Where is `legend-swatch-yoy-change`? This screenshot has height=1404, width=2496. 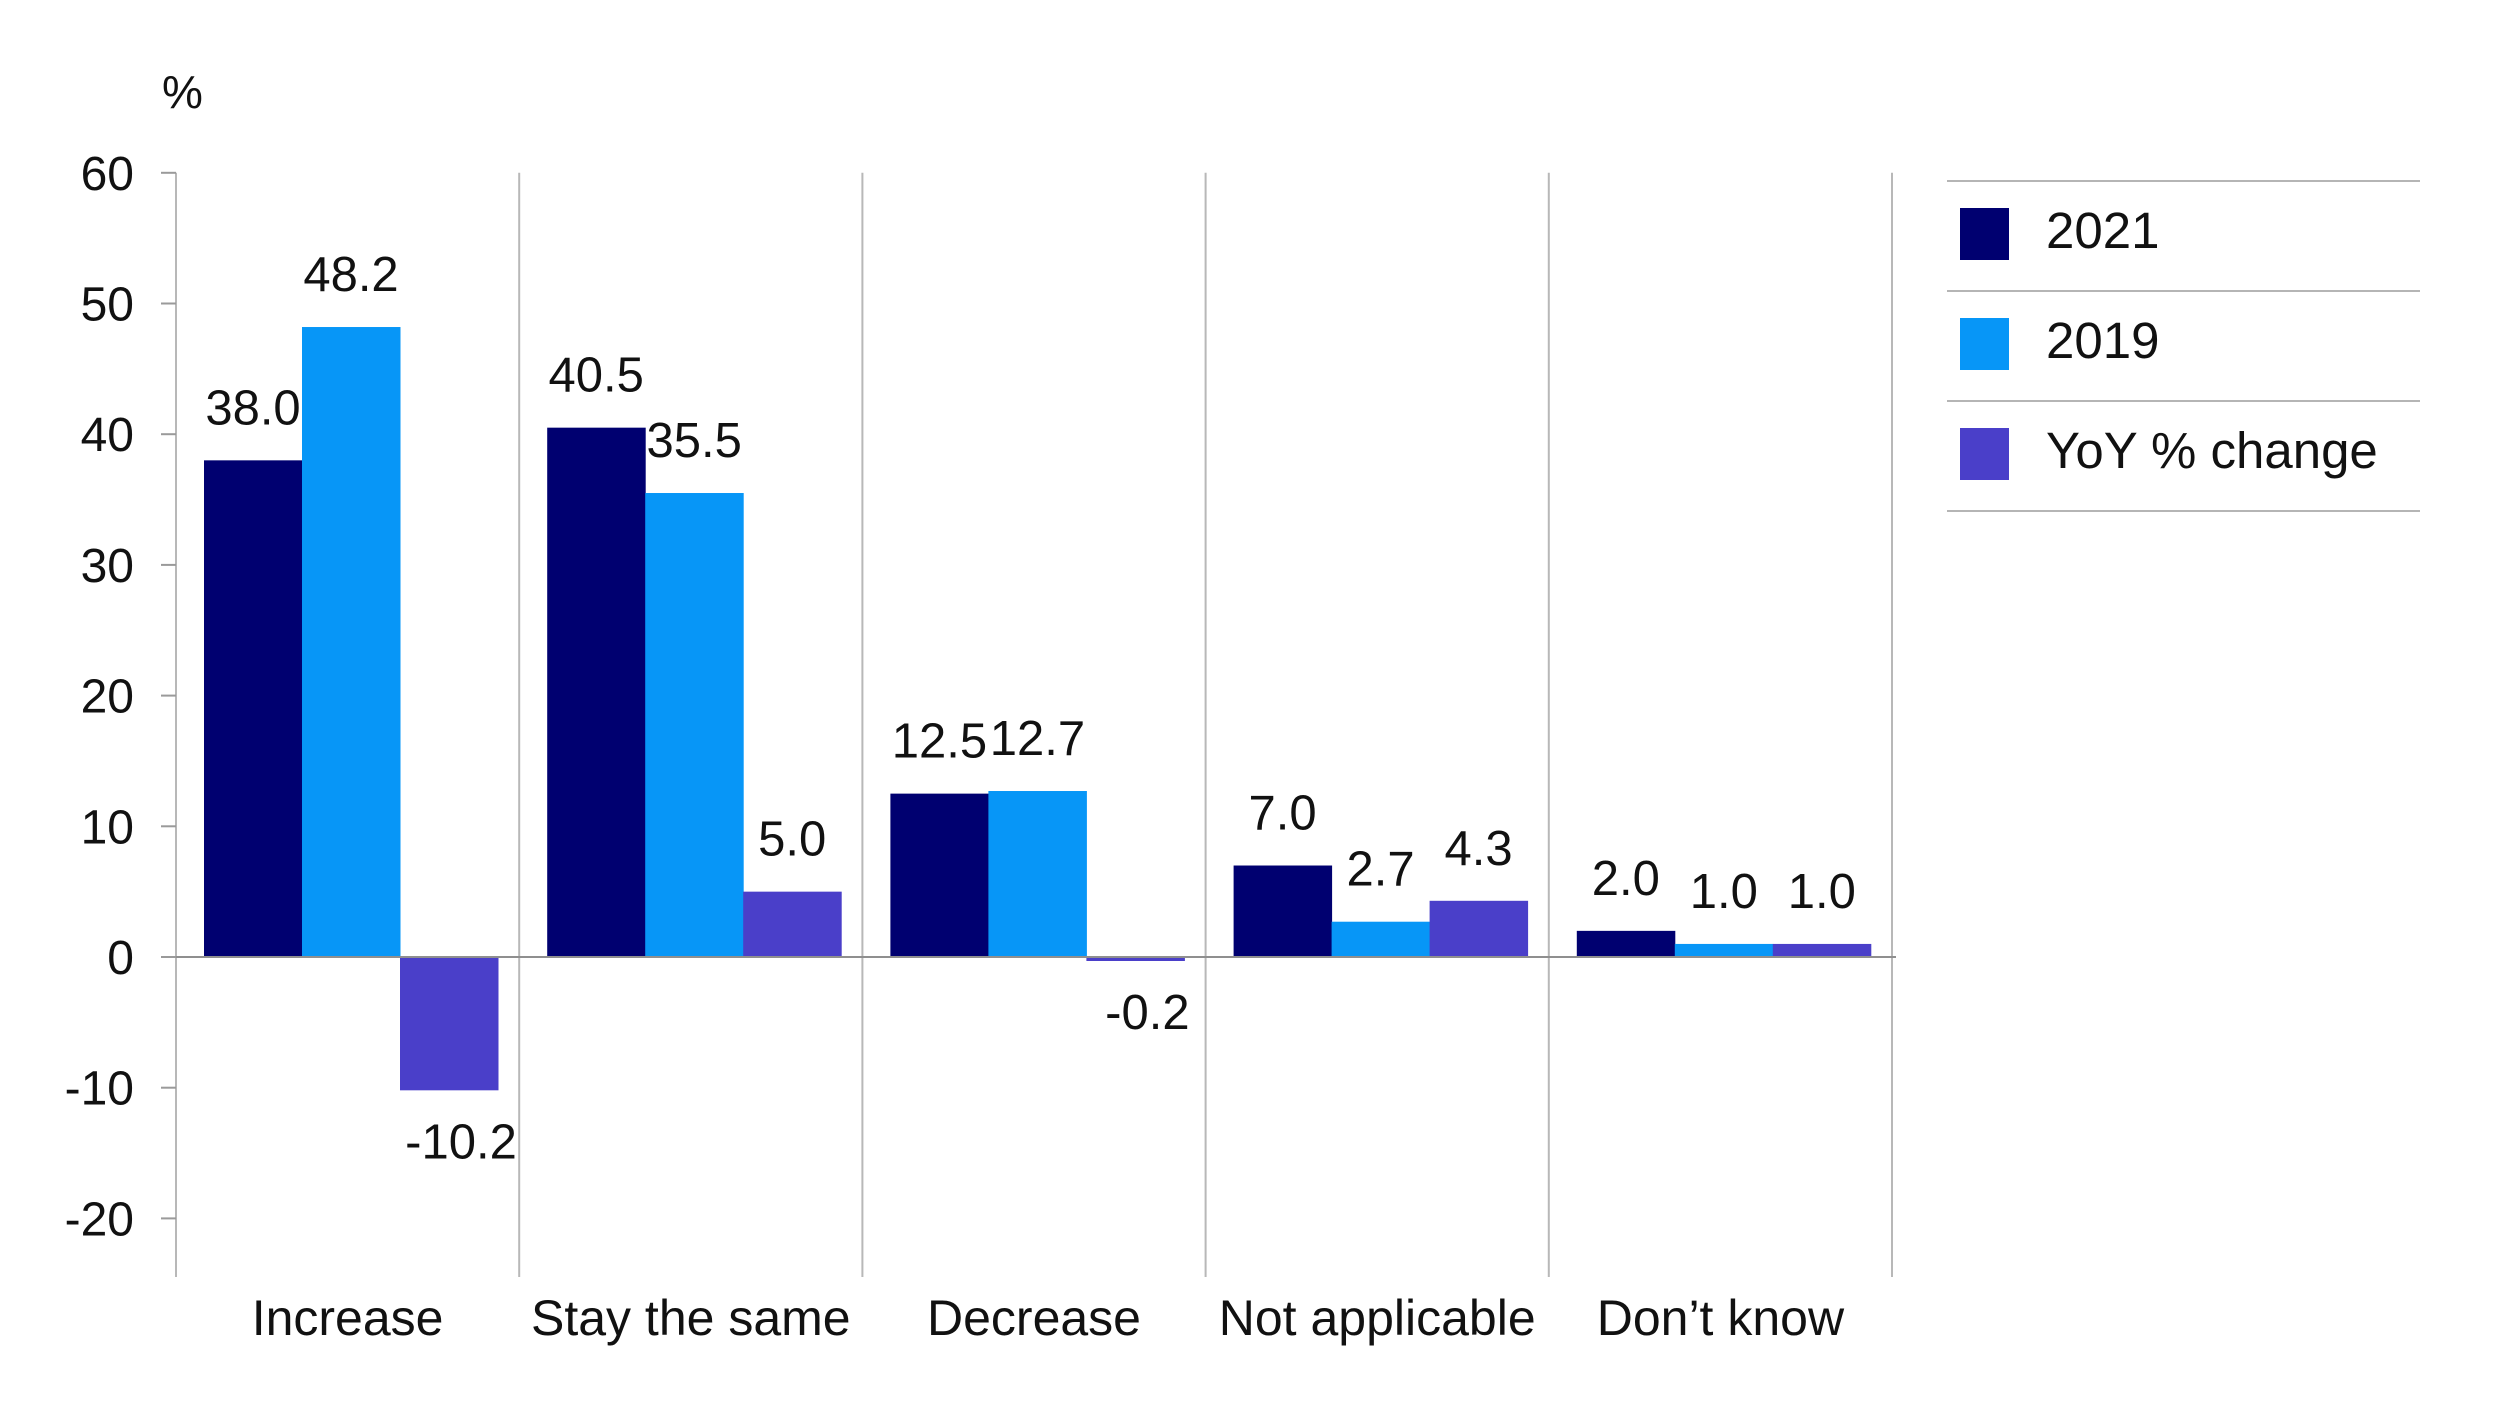
legend-swatch-yoy-change is located at coordinates (1984, 454).